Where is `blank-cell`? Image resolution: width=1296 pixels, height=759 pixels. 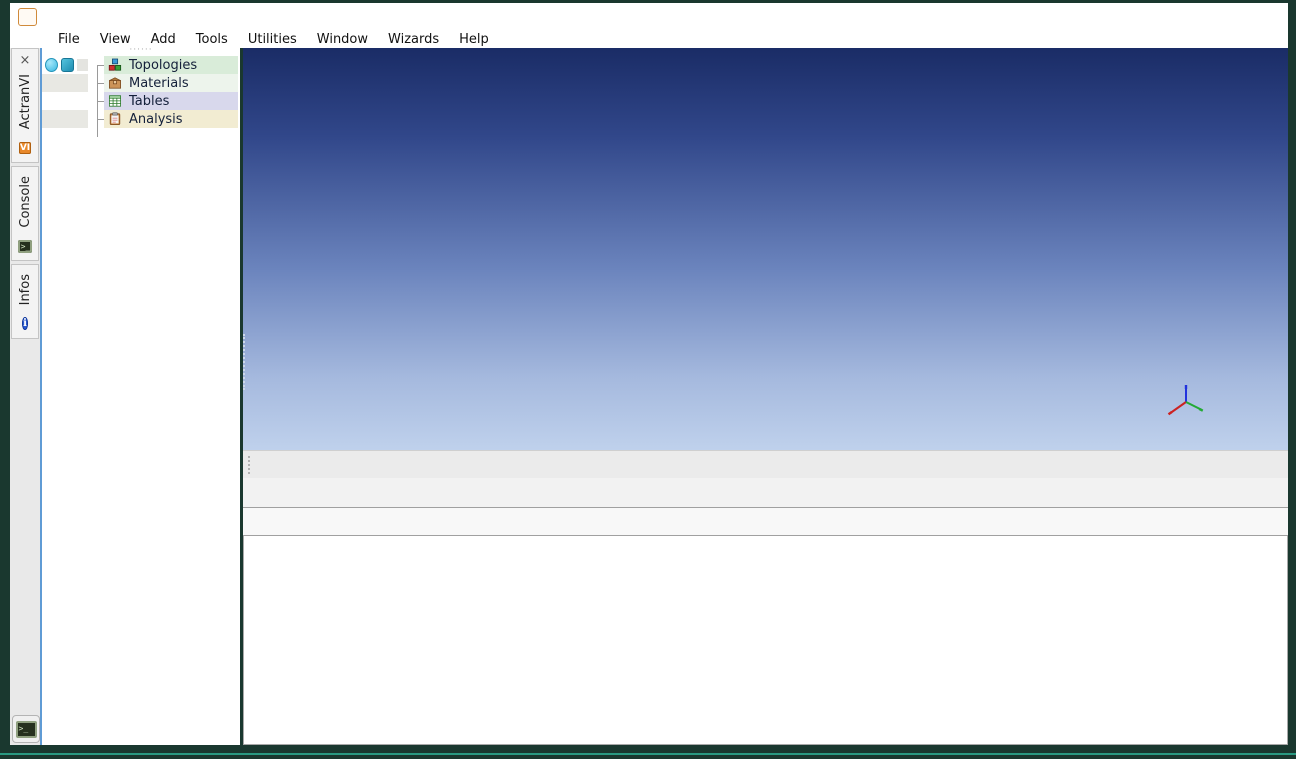 blank-cell is located at coordinates (82, 65).